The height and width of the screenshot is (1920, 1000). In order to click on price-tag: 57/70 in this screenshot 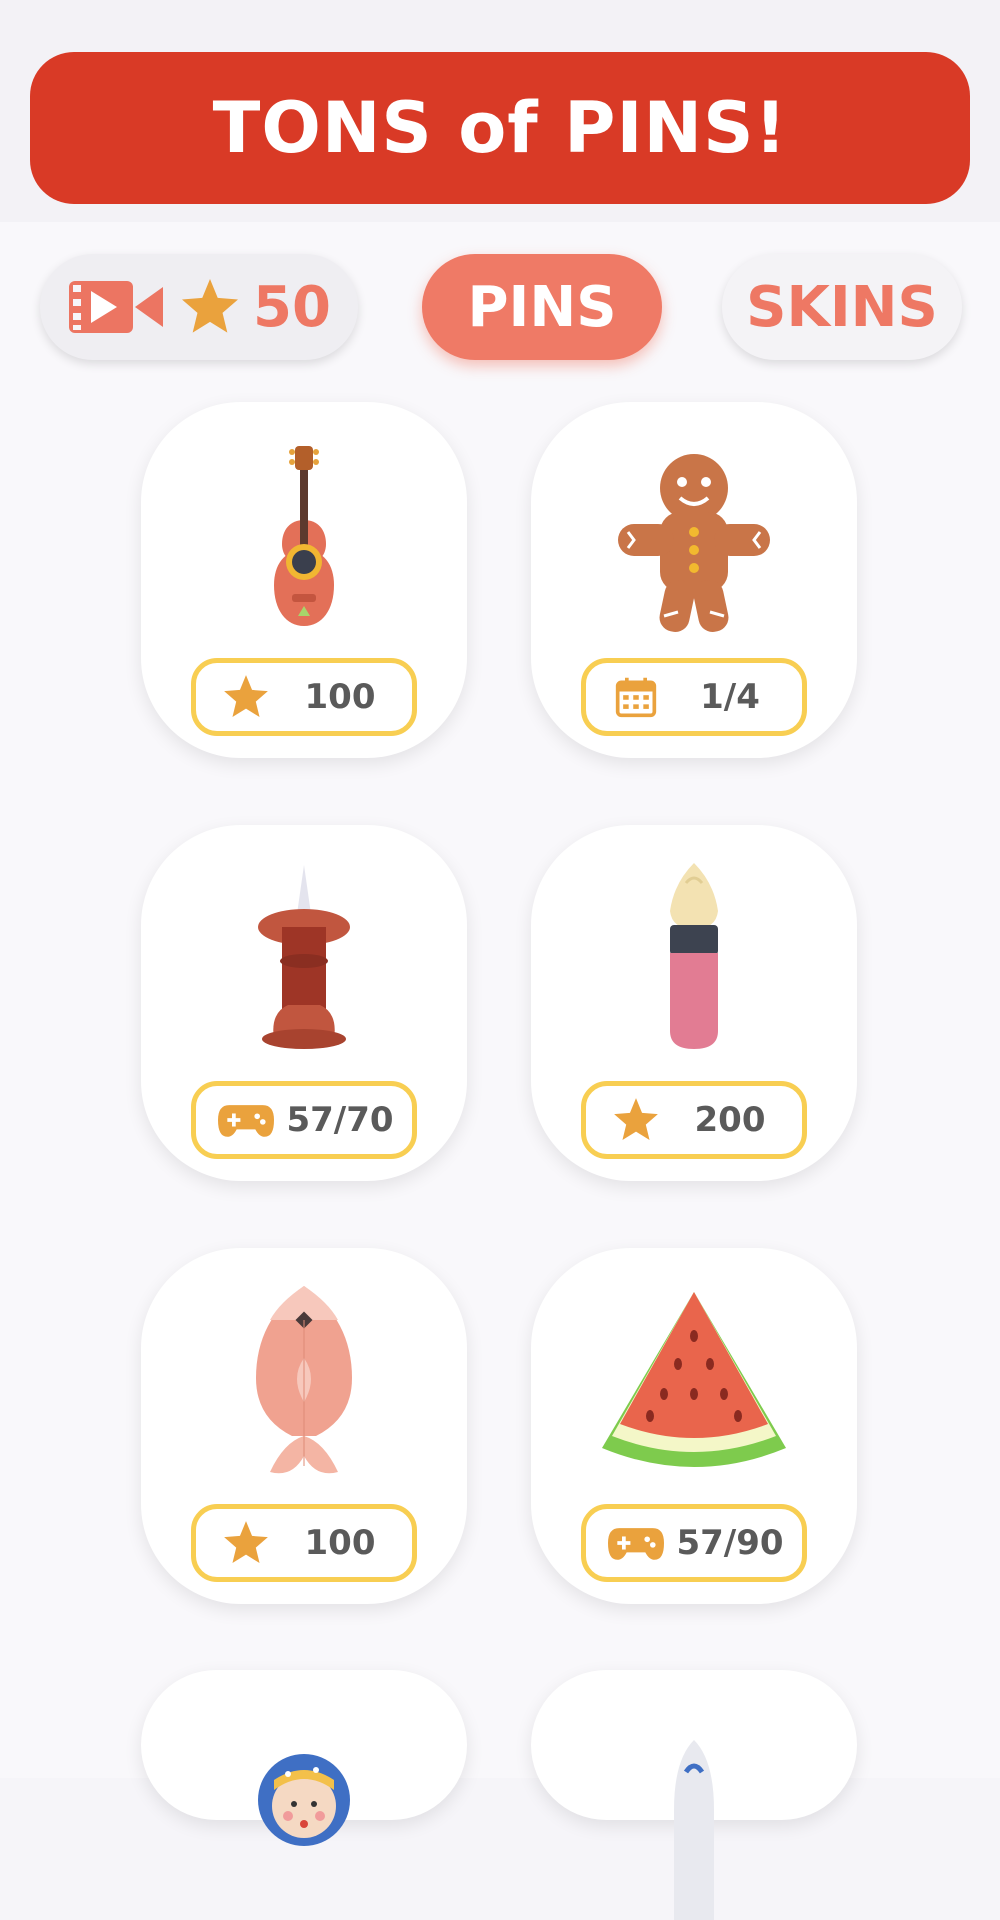, I will do `click(304, 1120)`.